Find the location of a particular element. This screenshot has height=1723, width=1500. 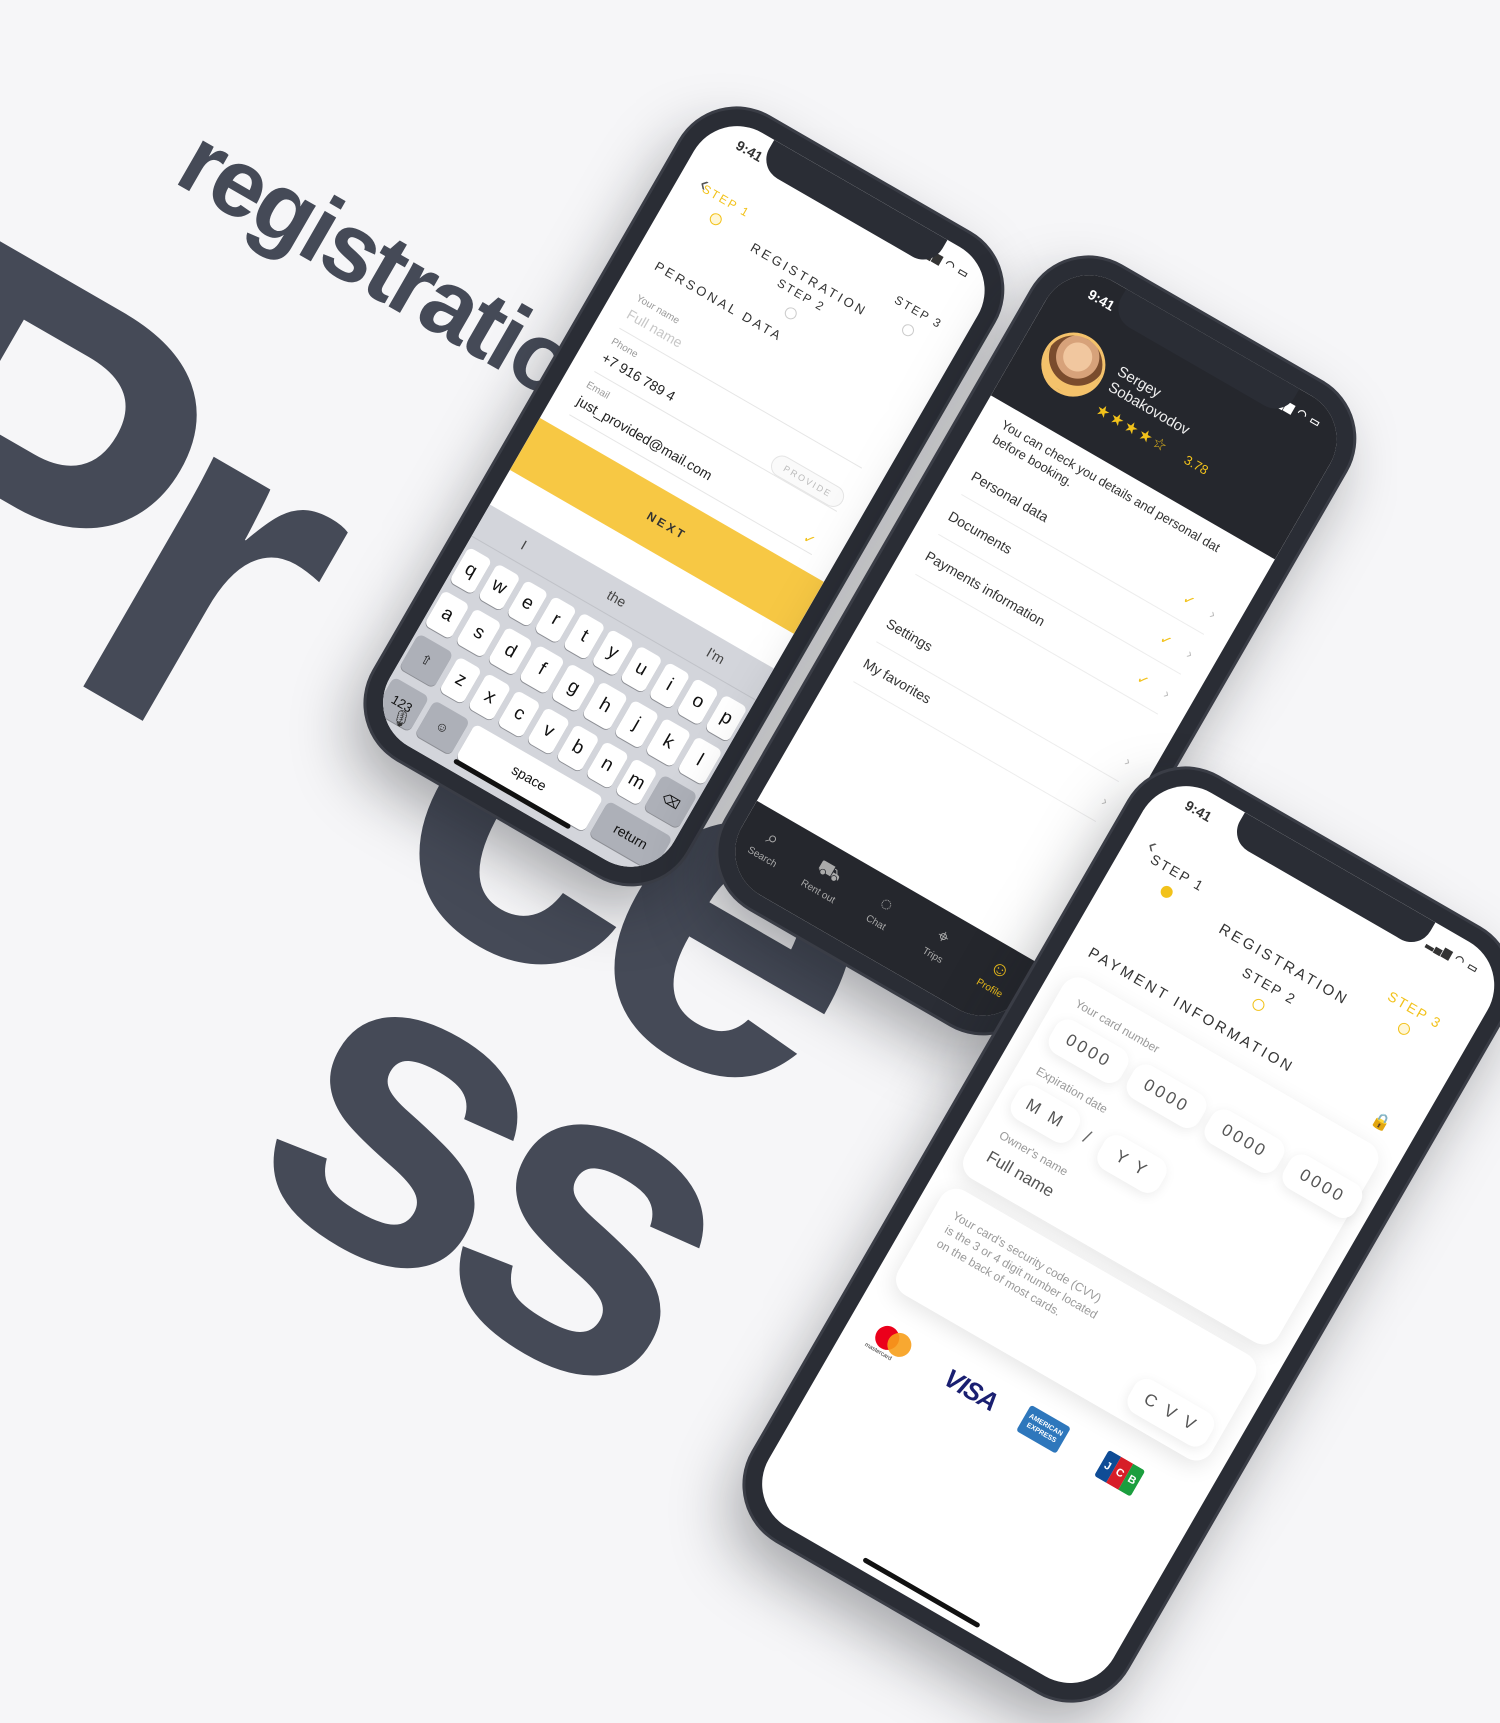

cvv-input: C V V is located at coordinates (1171, 1412).